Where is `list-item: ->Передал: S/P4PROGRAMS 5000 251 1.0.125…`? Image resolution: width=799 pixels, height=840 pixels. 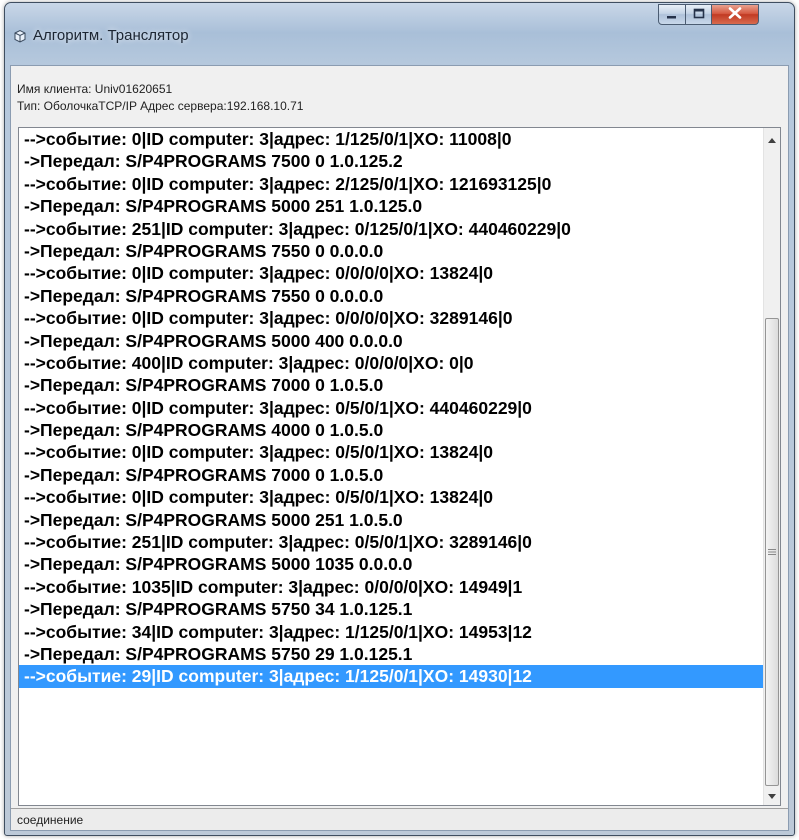
list-item: ->Передал: S/P4PROGRAMS 5000 251 1.0.125… is located at coordinates (391, 206).